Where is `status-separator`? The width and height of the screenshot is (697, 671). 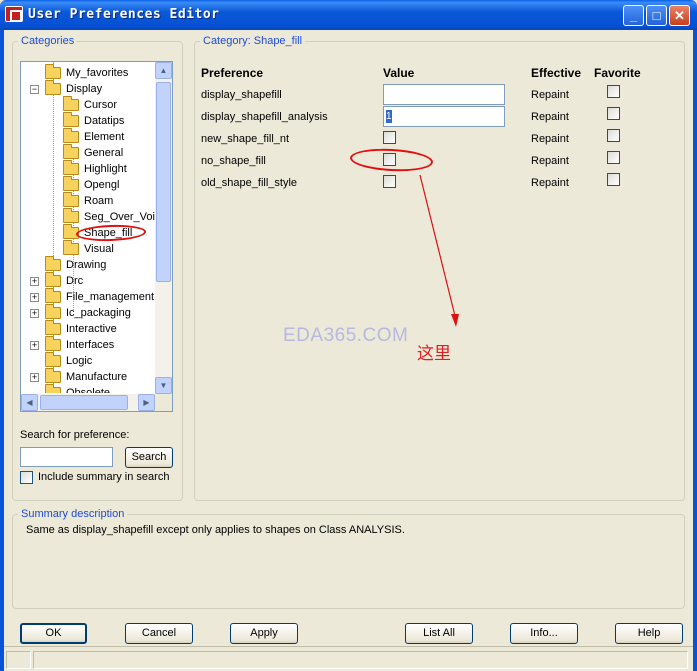
status-separator is located at coordinates (348, 646).